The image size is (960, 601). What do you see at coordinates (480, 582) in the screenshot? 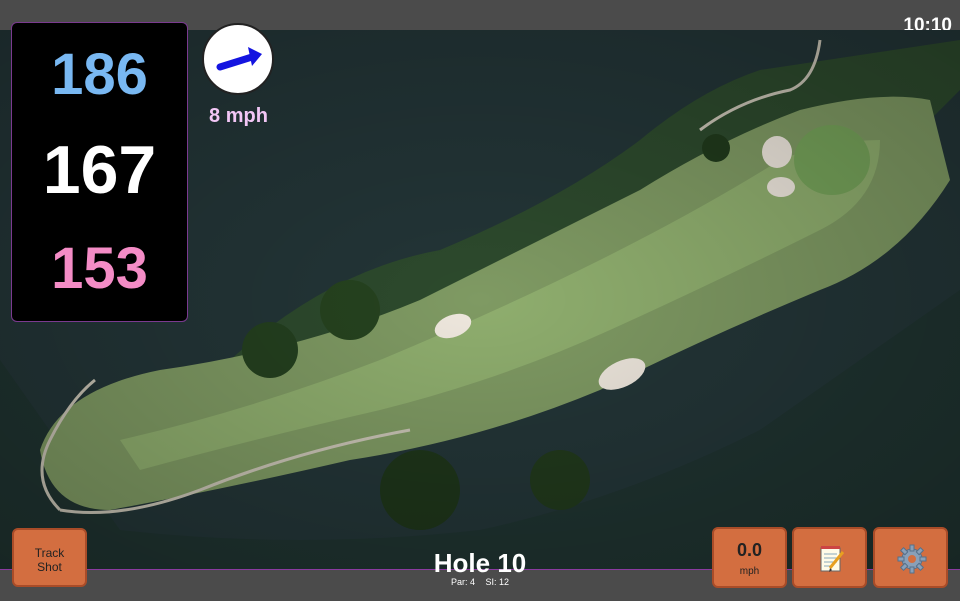
I see `hole-info: Par: 4 SI: 12` at bounding box center [480, 582].